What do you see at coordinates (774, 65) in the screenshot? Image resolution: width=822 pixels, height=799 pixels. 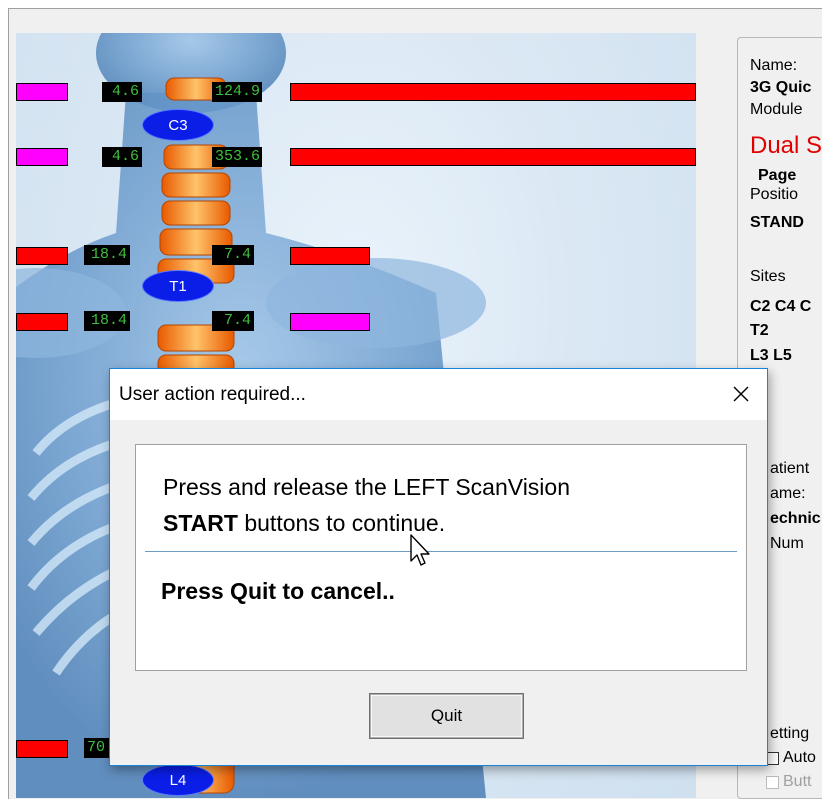 I see `name-label: Name:` at bounding box center [774, 65].